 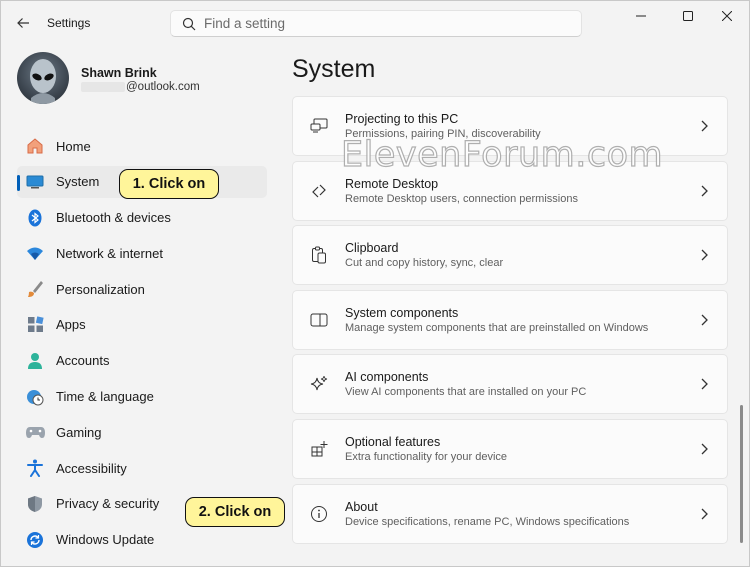 I want to click on accounts-icon, so click(x=35, y=361).